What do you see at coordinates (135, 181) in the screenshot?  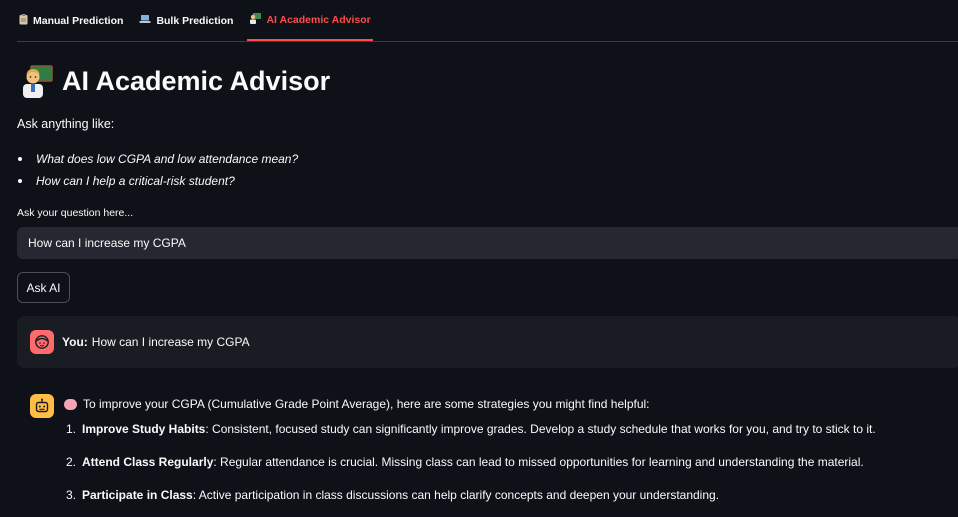 I see `example-text: How can I help a critical-risk student?` at bounding box center [135, 181].